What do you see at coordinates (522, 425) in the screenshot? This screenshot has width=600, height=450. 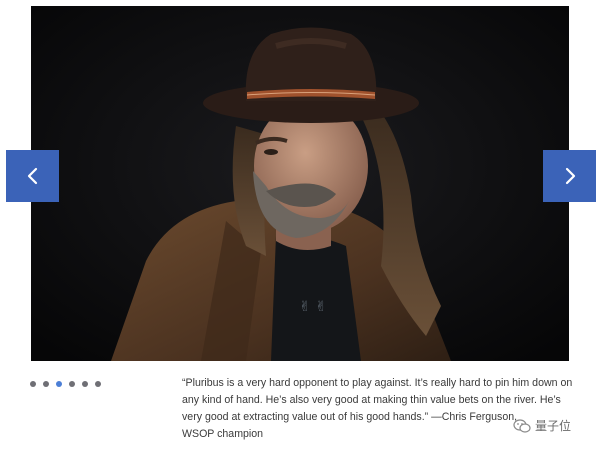 I see `wechat-icon` at bounding box center [522, 425].